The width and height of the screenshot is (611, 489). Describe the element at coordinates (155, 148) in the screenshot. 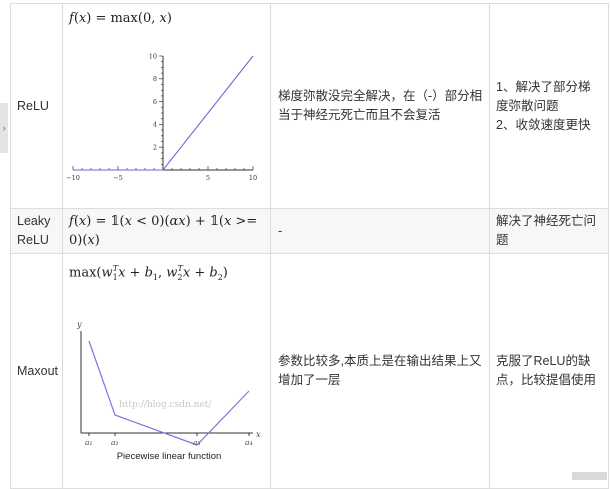

I see `relu-y-tick-label: 2` at that location.